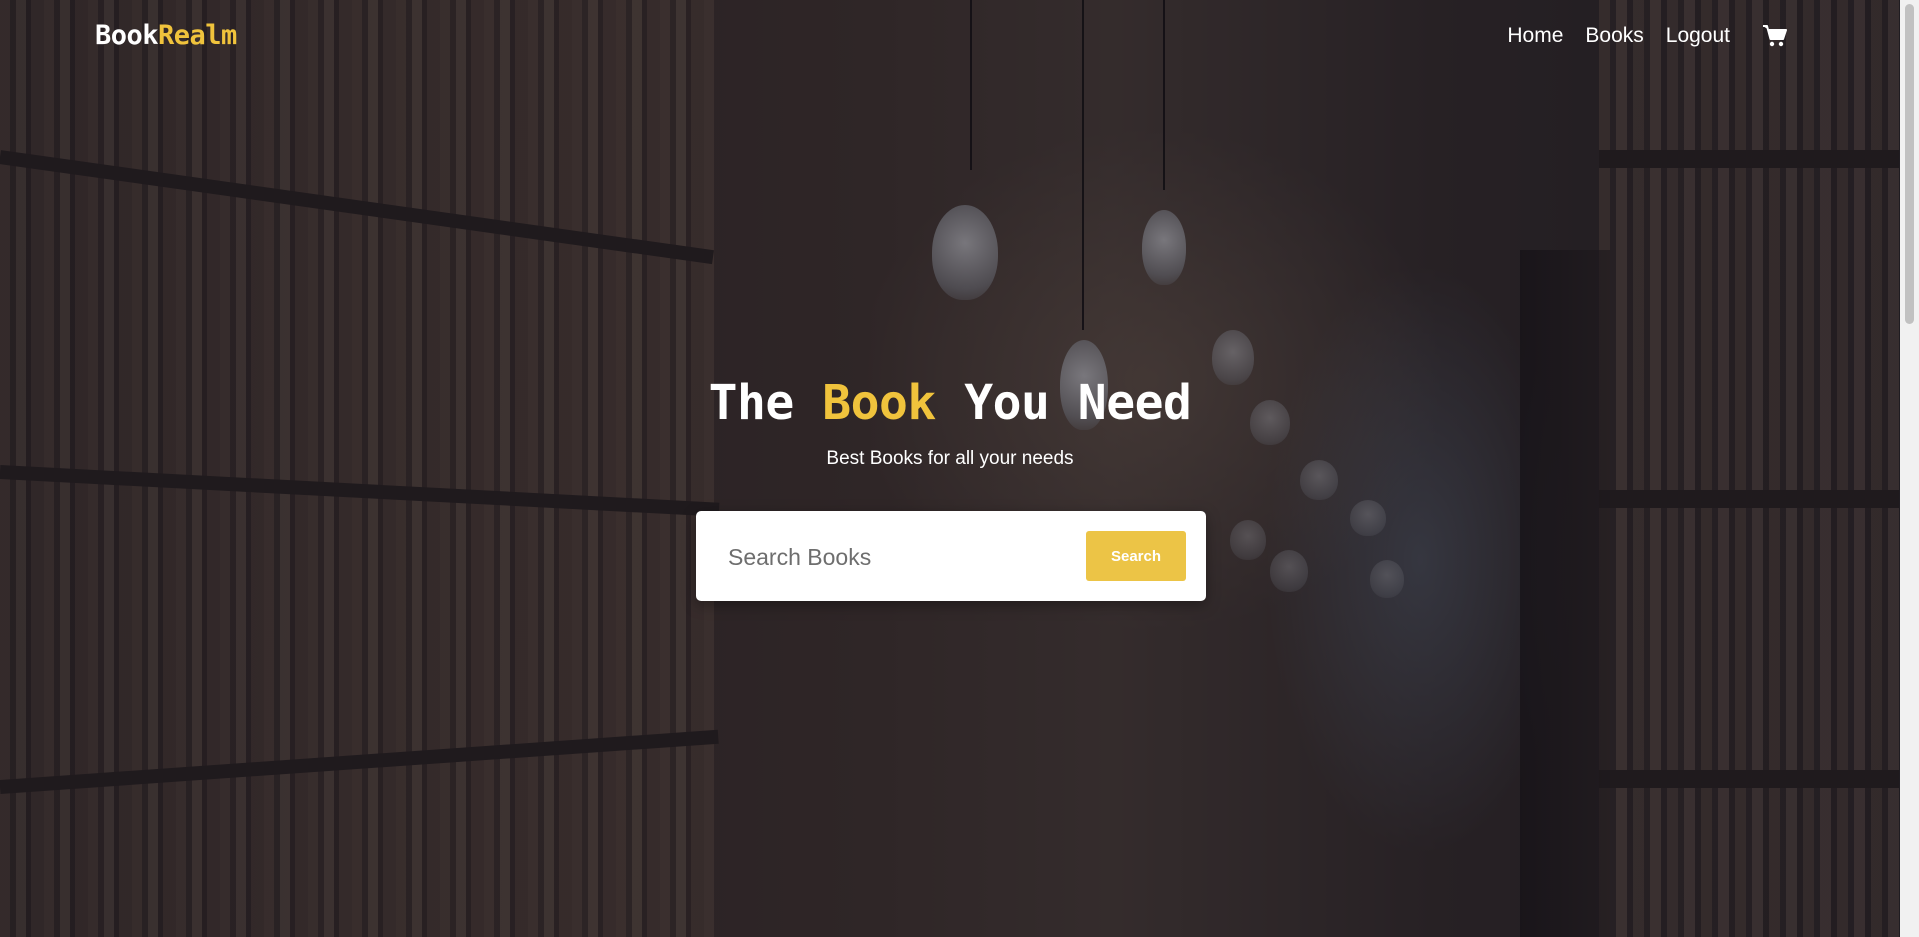  I want to click on nav-links: Home Books Logout, so click(1647, 36).